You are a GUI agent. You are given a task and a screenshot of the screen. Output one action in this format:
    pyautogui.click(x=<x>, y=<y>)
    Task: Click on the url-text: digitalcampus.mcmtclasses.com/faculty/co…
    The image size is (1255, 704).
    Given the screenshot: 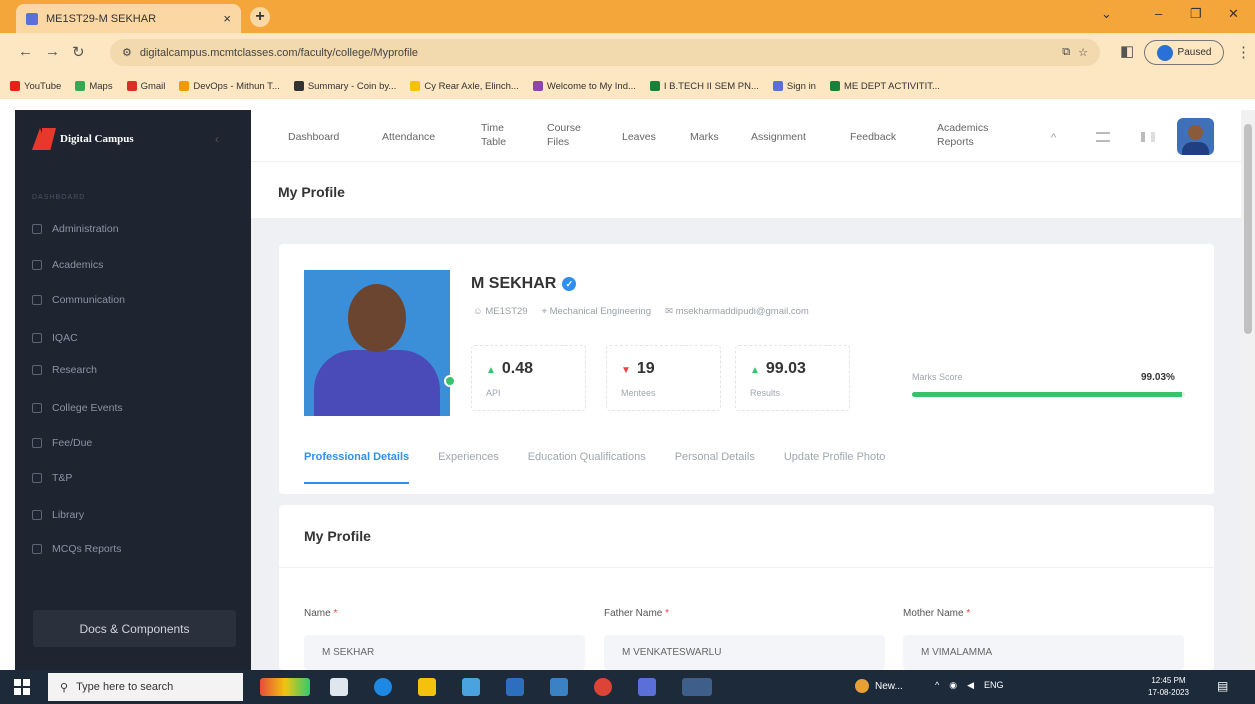 What is the action you would take?
    pyautogui.click(x=597, y=53)
    